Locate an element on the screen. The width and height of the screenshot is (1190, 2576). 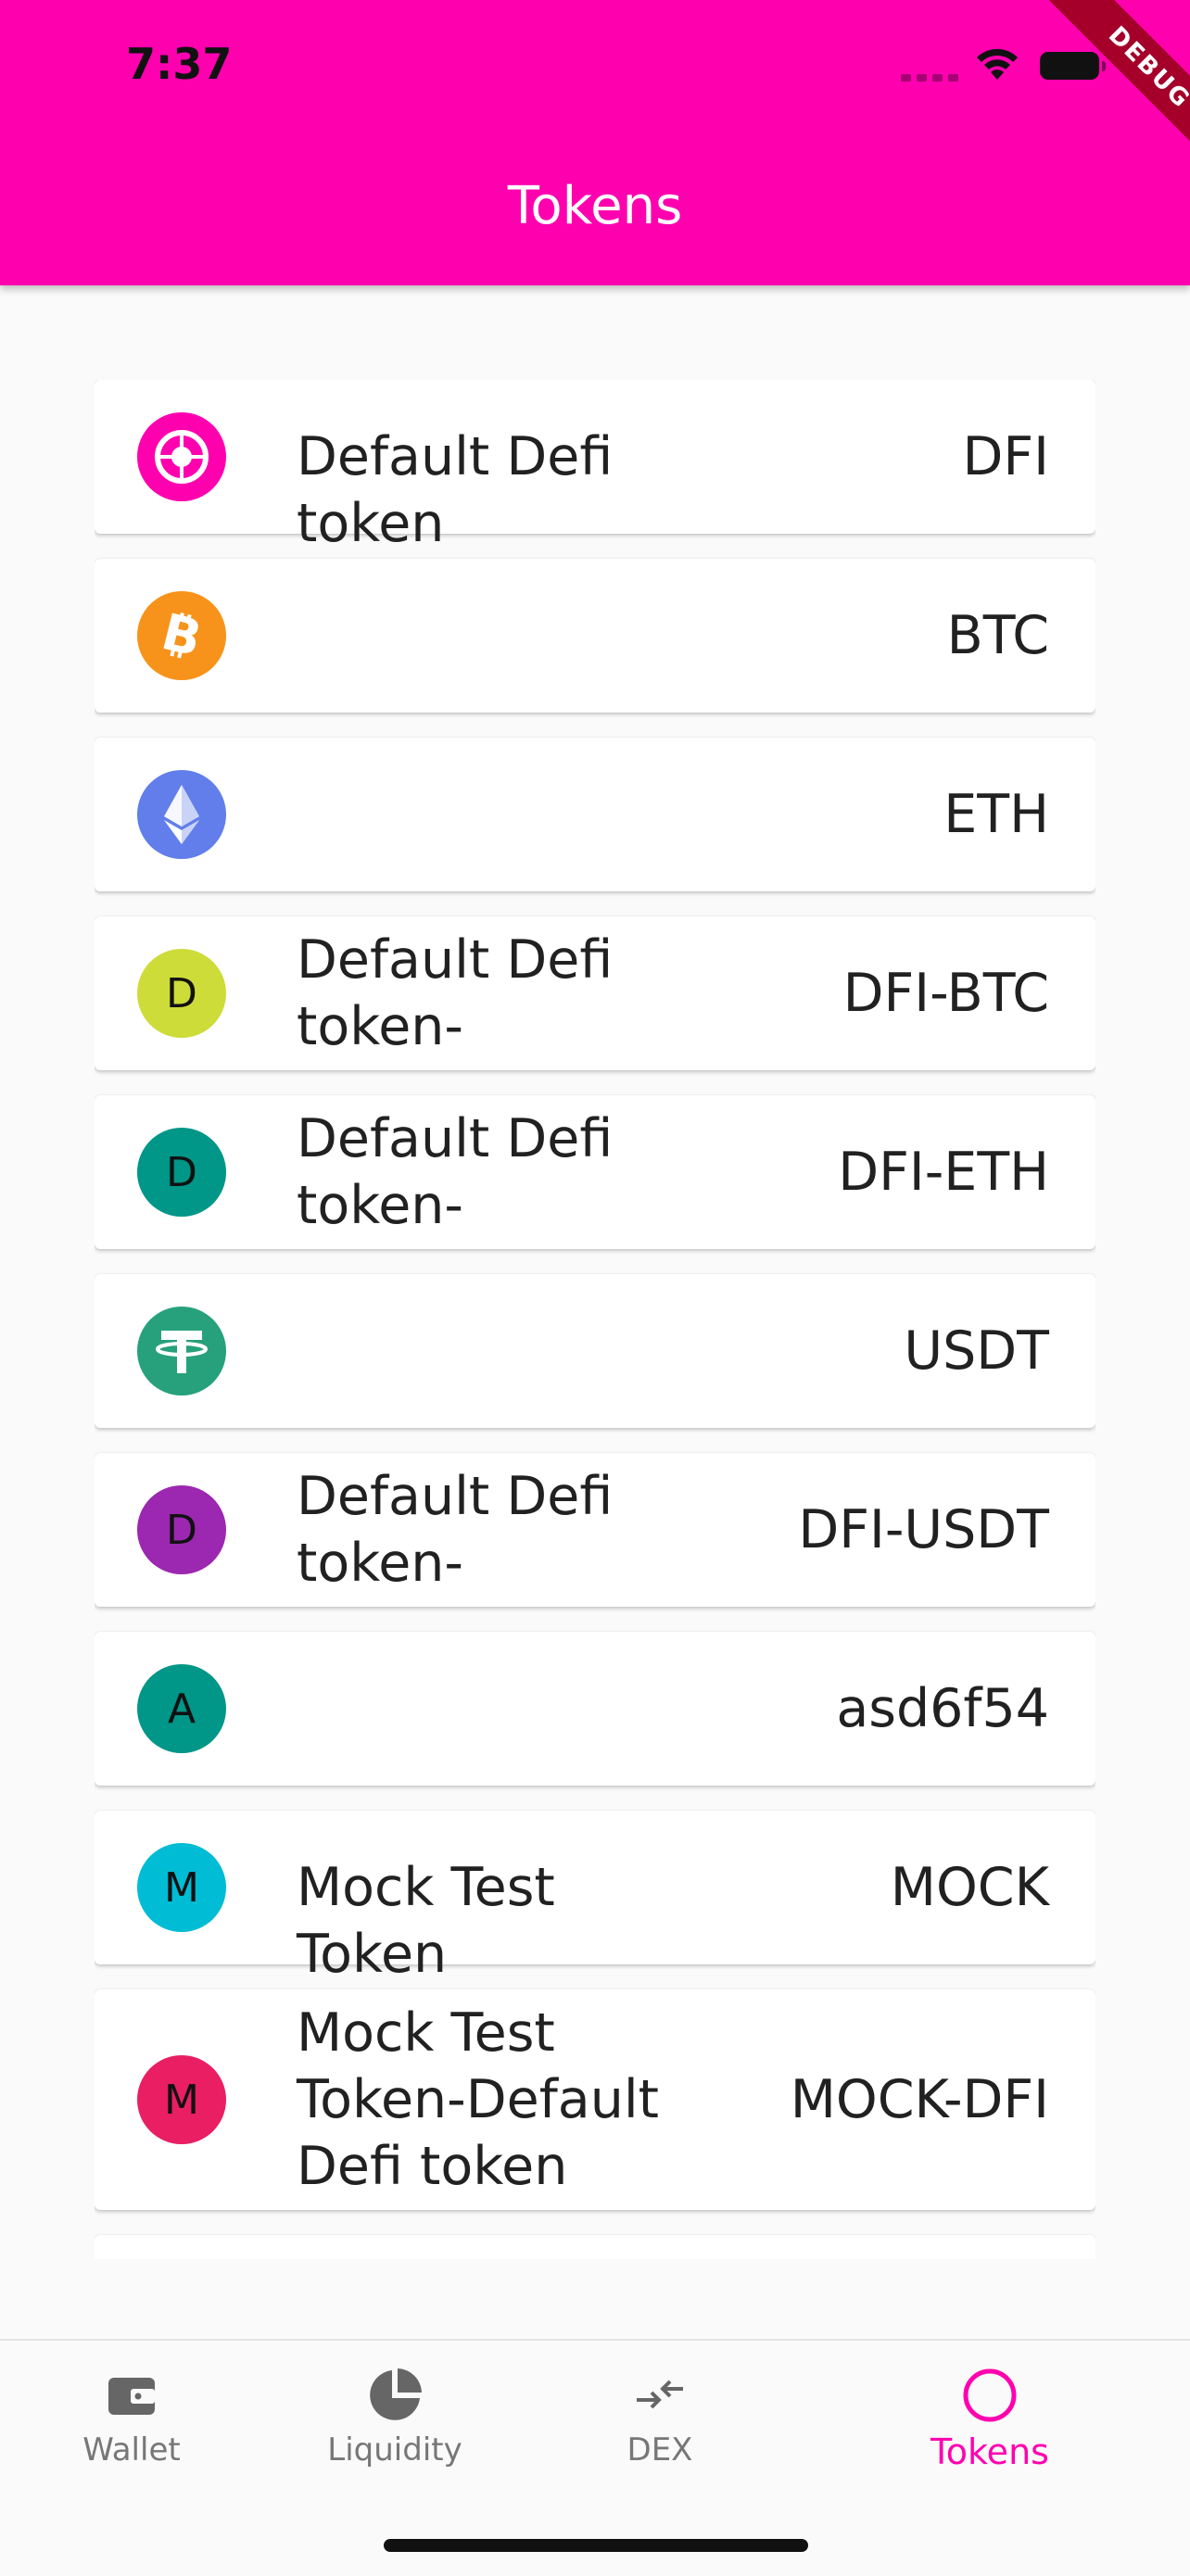
token-card: D Default Defi token- DFI-ETH is located at coordinates (595, 1172).